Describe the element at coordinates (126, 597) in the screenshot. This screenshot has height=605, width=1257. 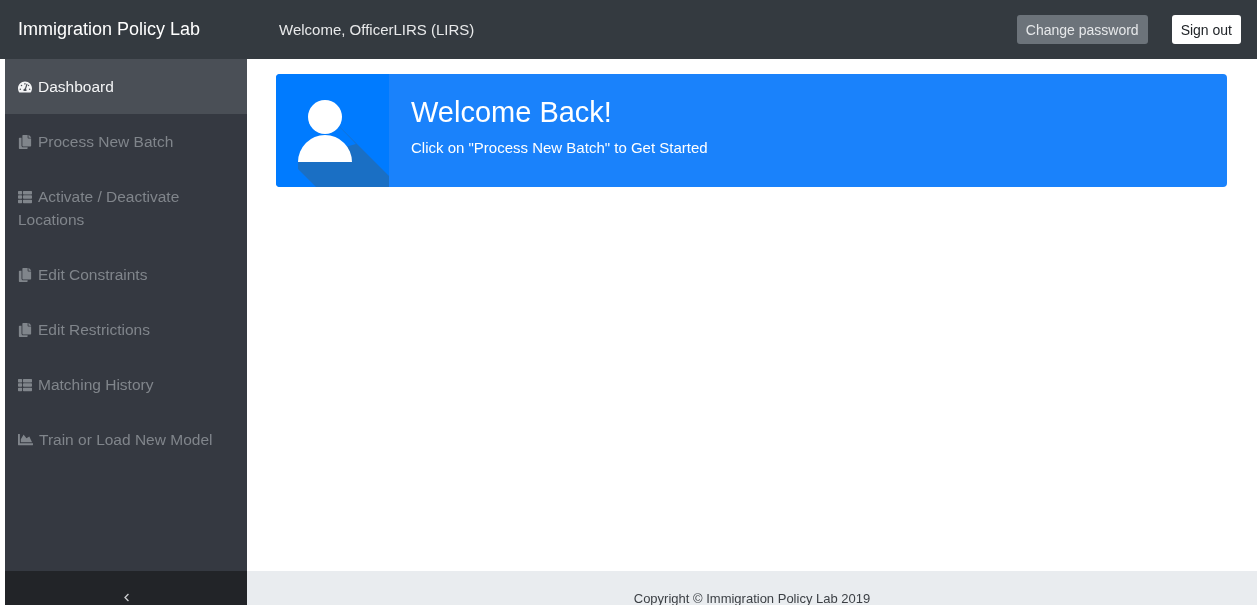
I see `chevron-left-icon` at that location.